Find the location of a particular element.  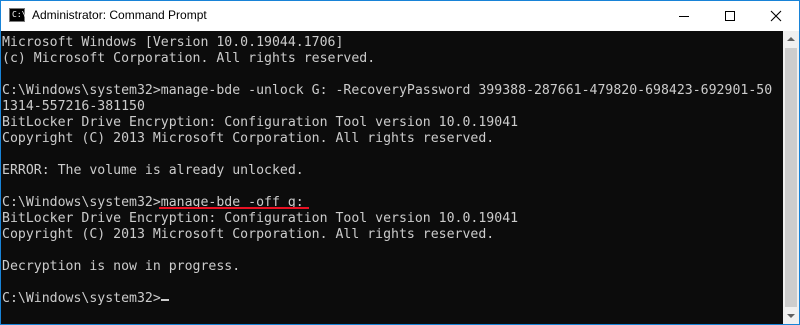

cmd-icon-text: C:\ is located at coordinates (19, 14).